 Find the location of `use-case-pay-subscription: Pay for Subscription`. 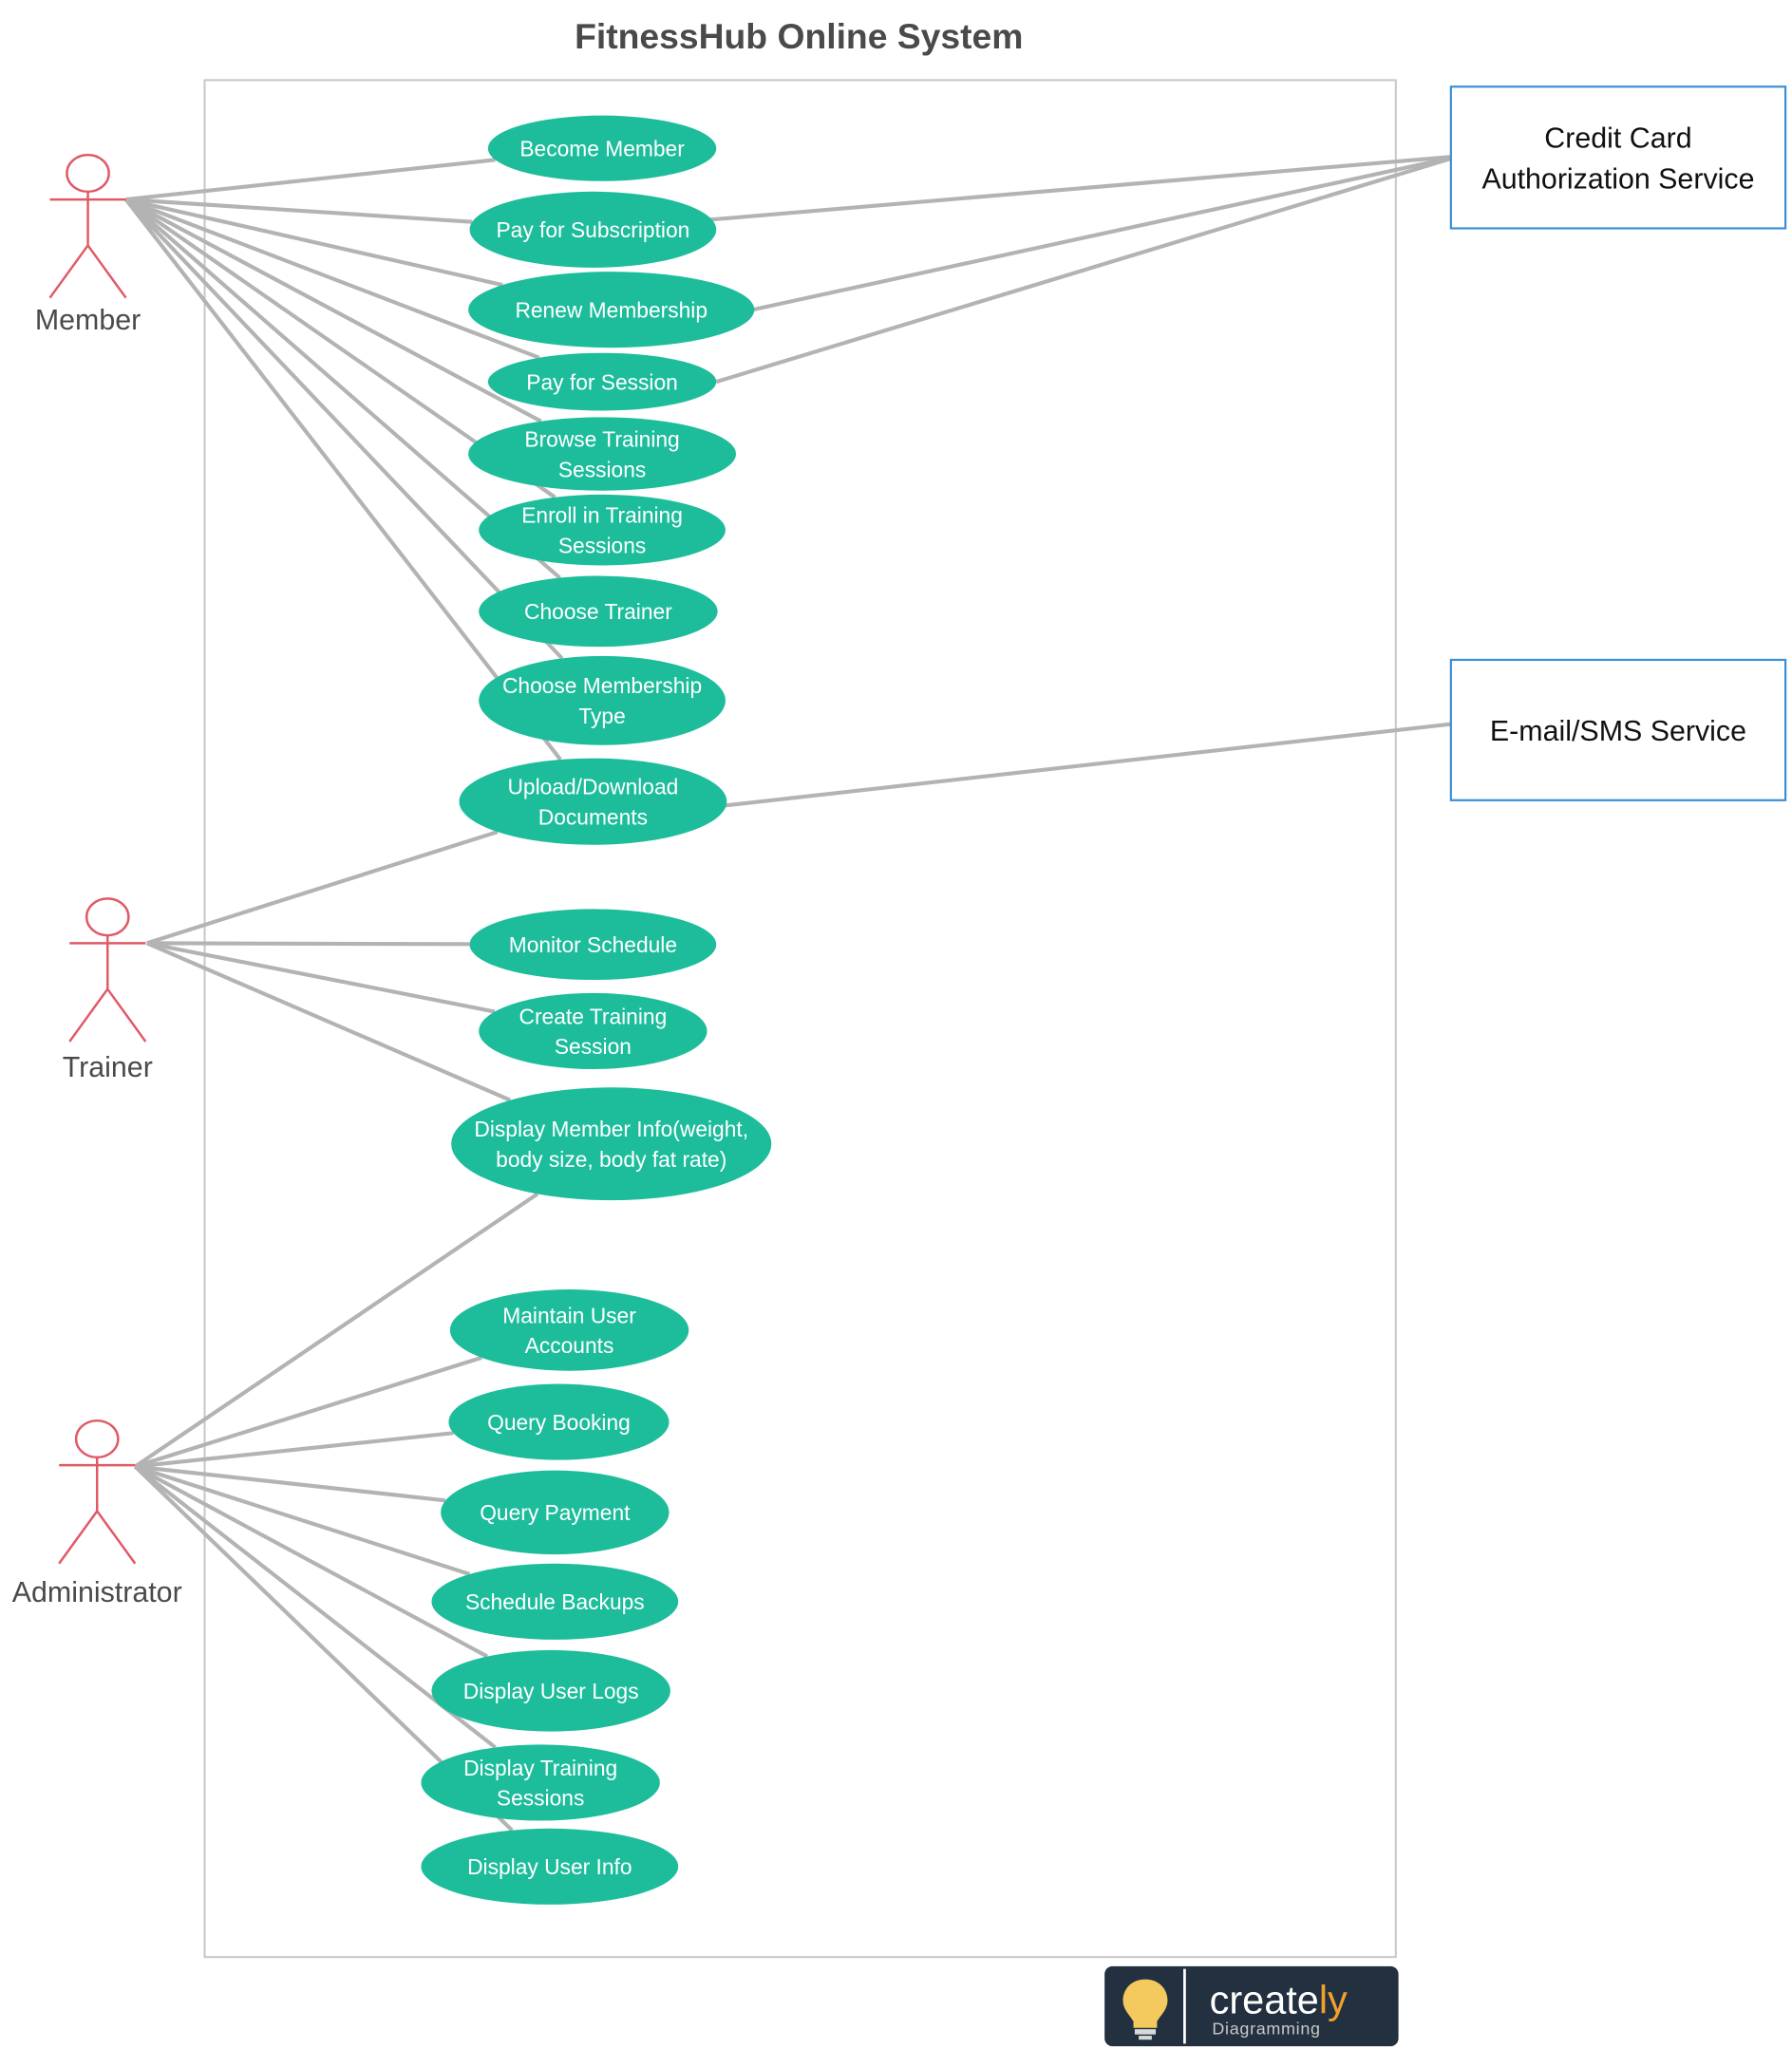

use-case-pay-subscription: Pay for Subscription is located at coordinates (593, 229).